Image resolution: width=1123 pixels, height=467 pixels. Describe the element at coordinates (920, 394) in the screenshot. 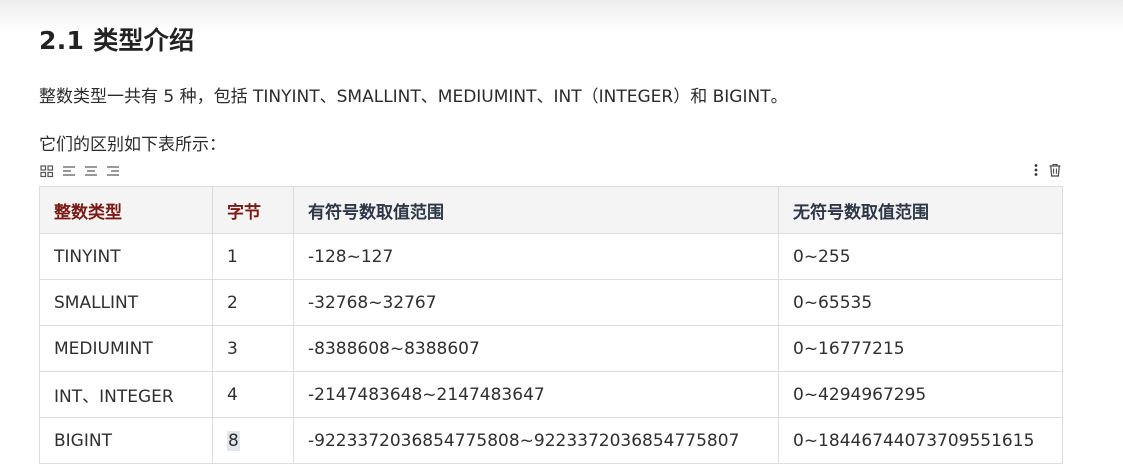

I see `cell-unsigned-range: 0~4294967295` at that location.